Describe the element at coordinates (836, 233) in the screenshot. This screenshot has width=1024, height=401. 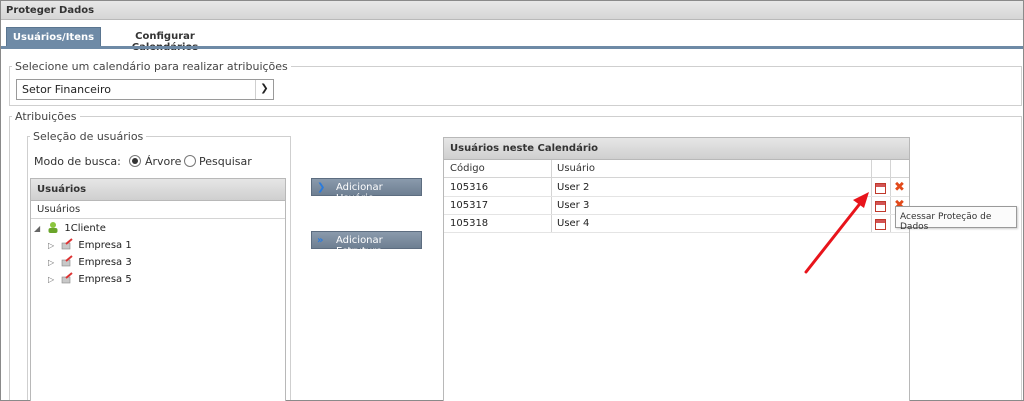
I see `annotation-arrow` at that location.